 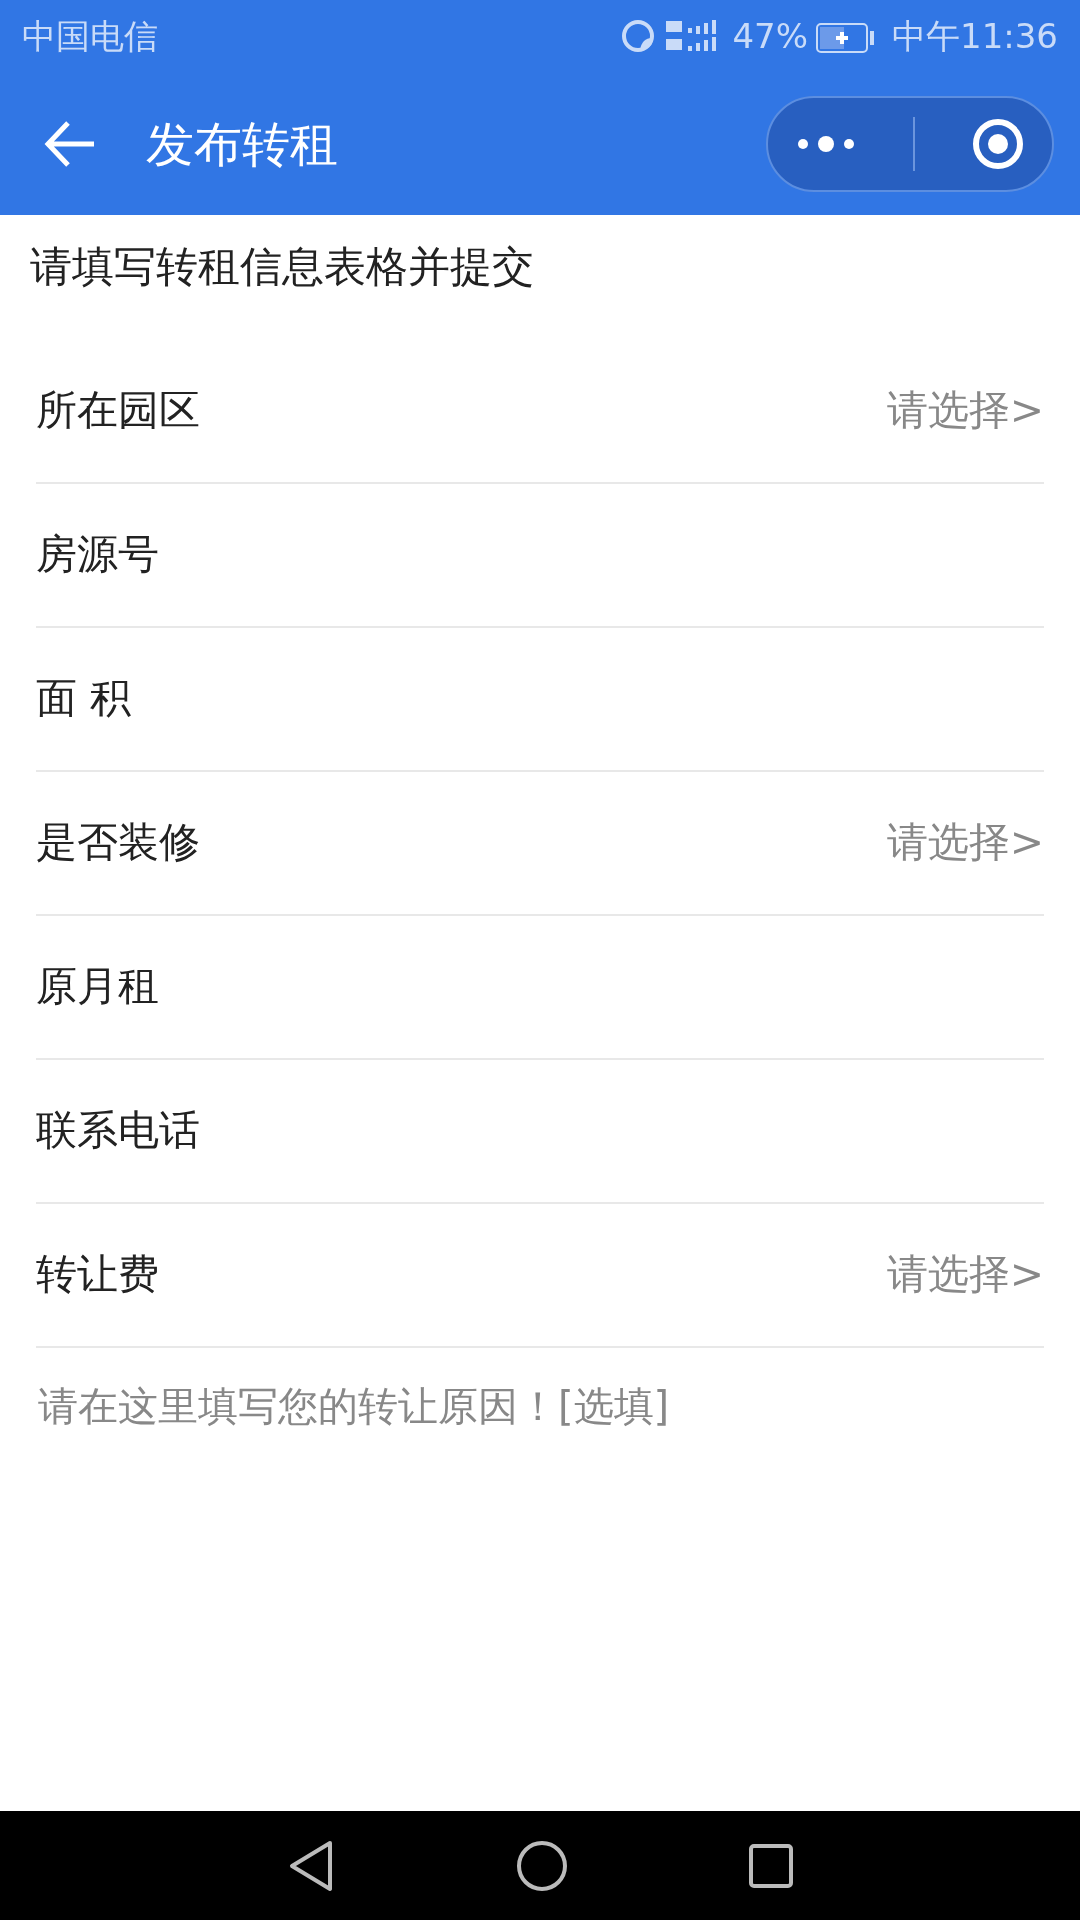 I want to click on home-nav-icon, so click(x=542, y=1865).